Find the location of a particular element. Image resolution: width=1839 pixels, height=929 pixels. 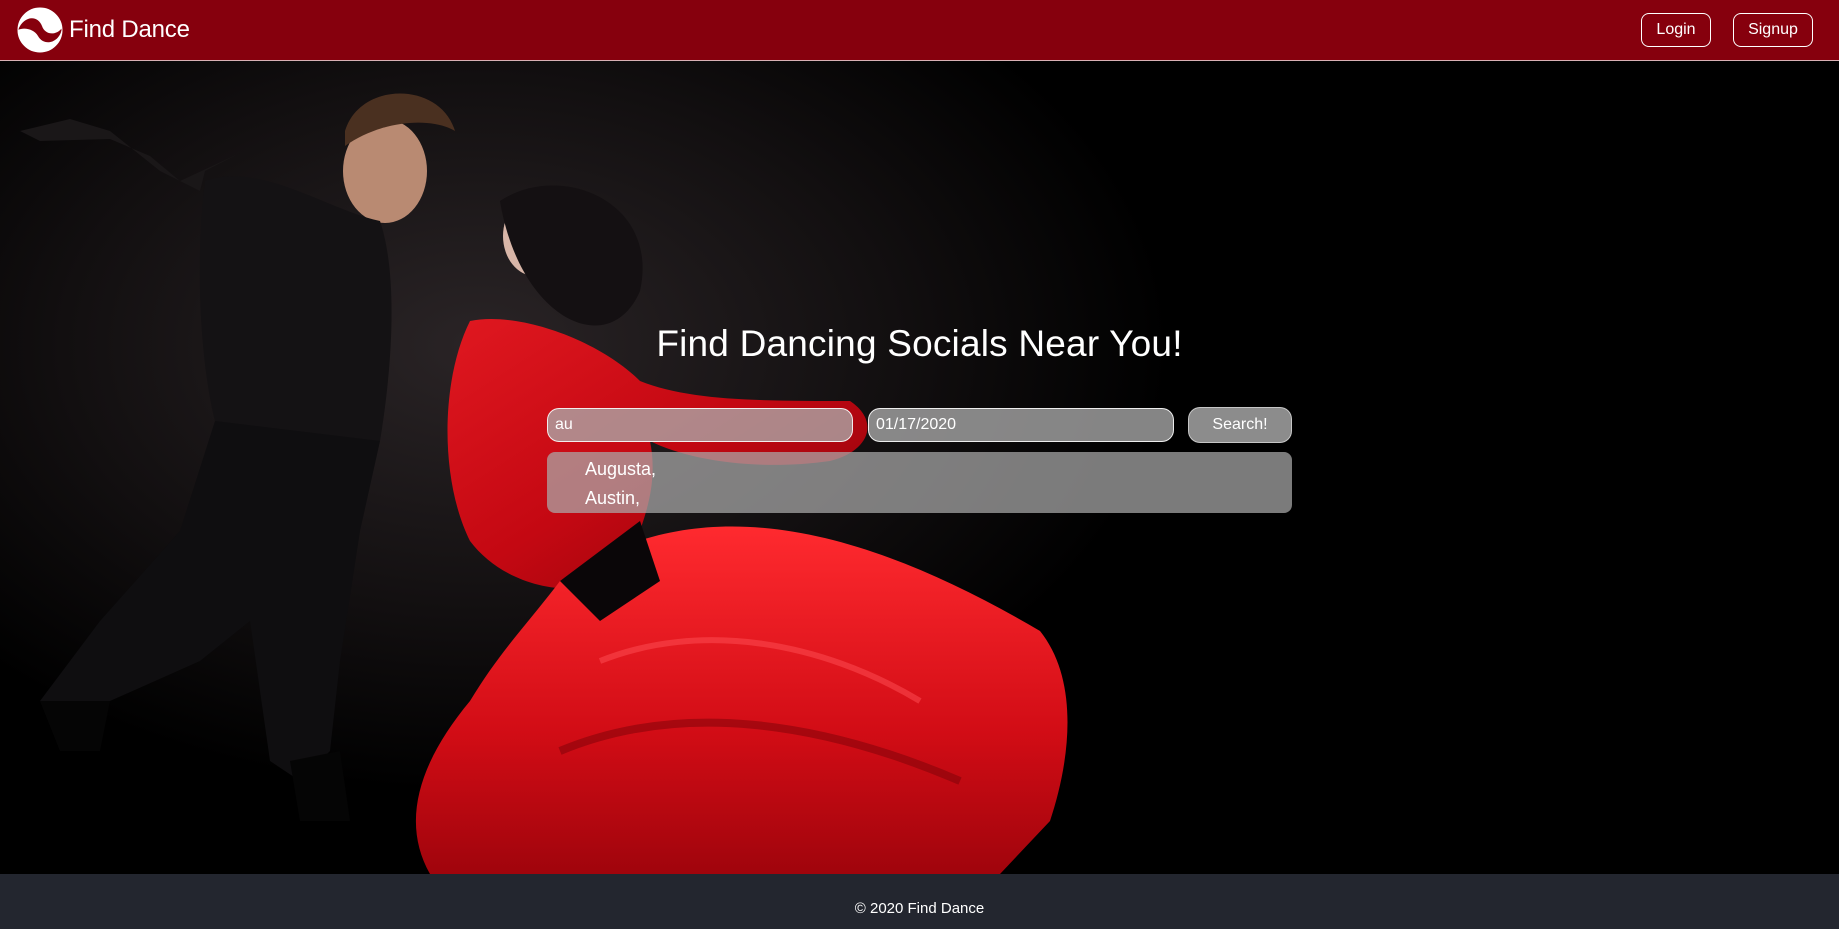

brand-name: Find Dance is located at coordinates (129, 29).